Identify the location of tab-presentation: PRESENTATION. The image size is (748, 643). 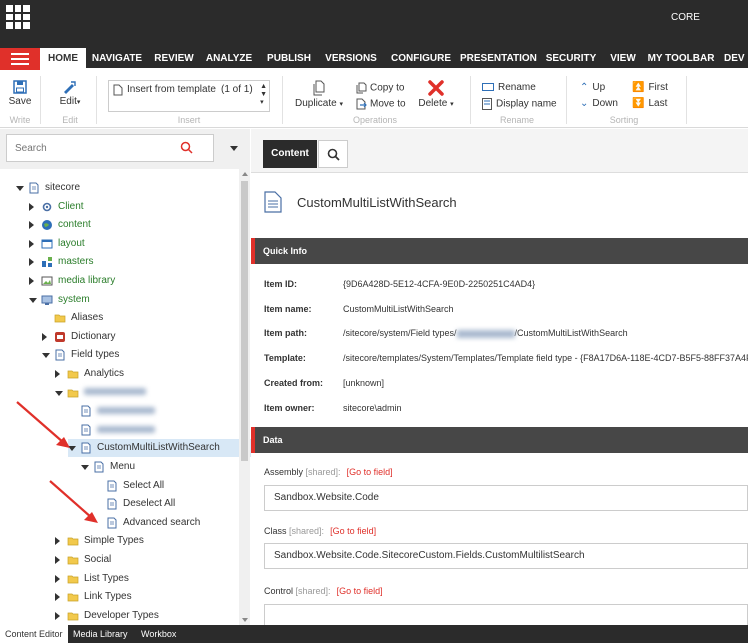
(498, 59).